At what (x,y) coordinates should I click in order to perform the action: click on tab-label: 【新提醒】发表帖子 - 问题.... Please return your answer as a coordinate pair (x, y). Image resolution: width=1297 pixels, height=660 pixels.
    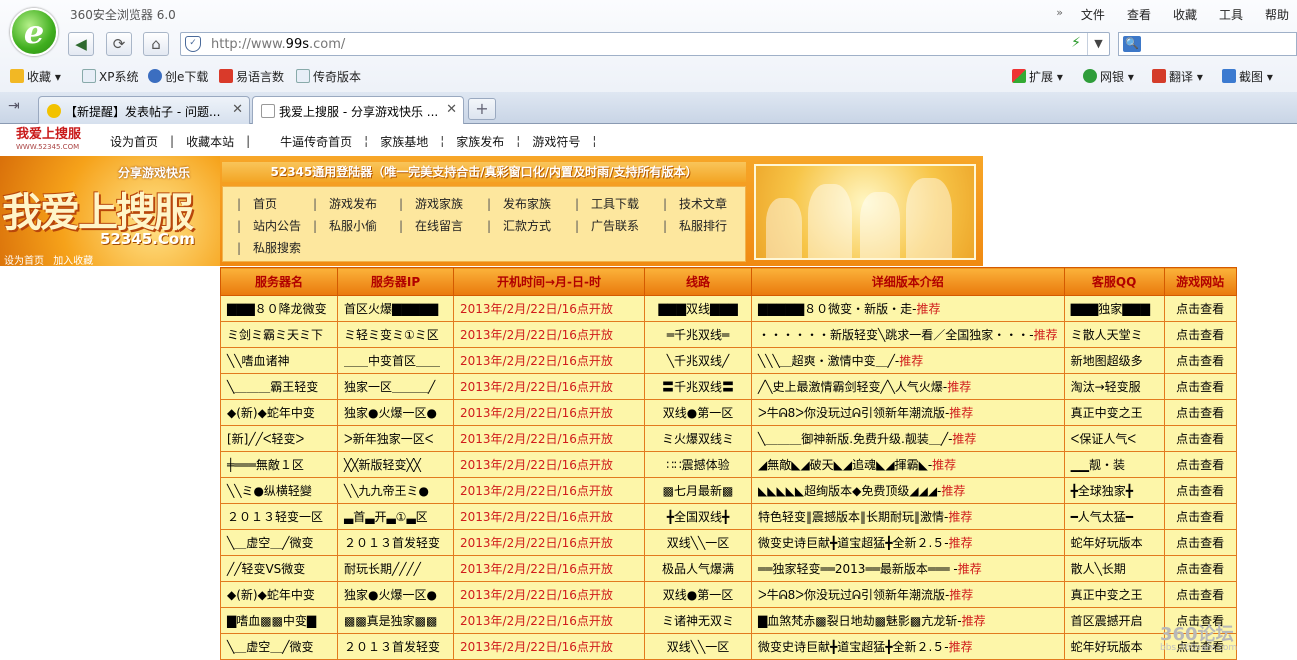
    Looking at the image, I should click on (143, 112).